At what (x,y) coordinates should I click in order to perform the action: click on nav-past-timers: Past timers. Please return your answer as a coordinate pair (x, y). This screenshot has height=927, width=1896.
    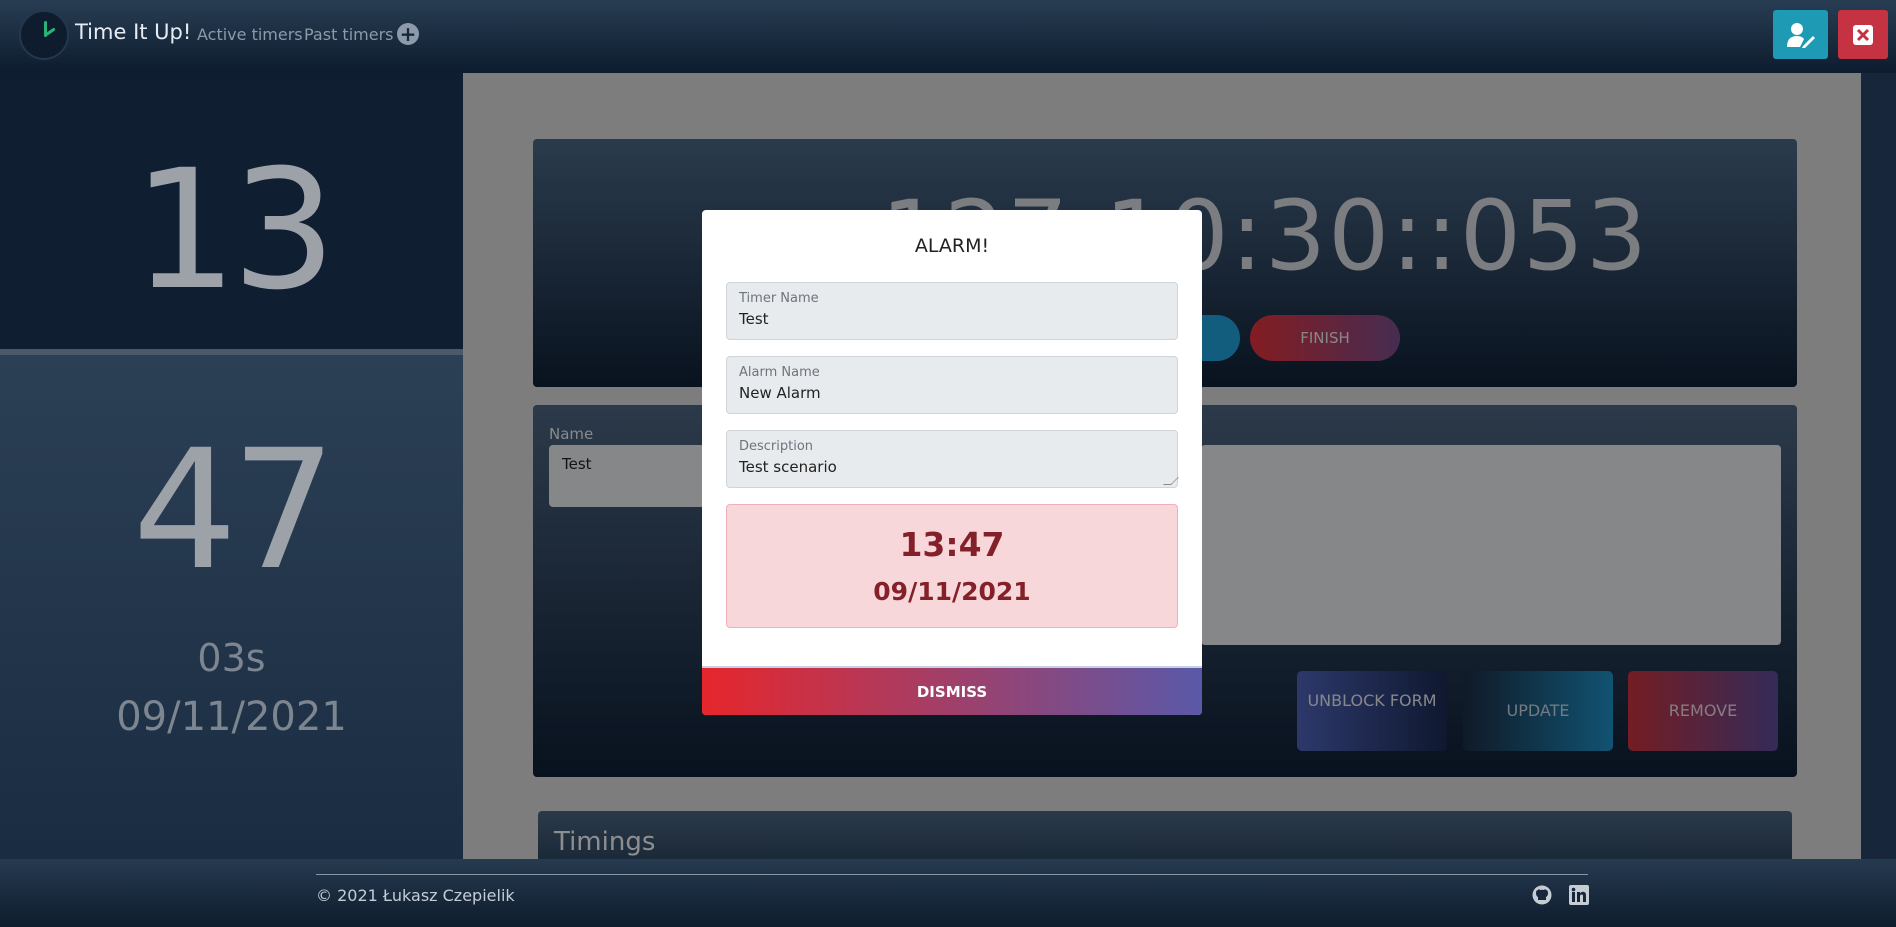
    Looking at the image, I should click on (349, 34).